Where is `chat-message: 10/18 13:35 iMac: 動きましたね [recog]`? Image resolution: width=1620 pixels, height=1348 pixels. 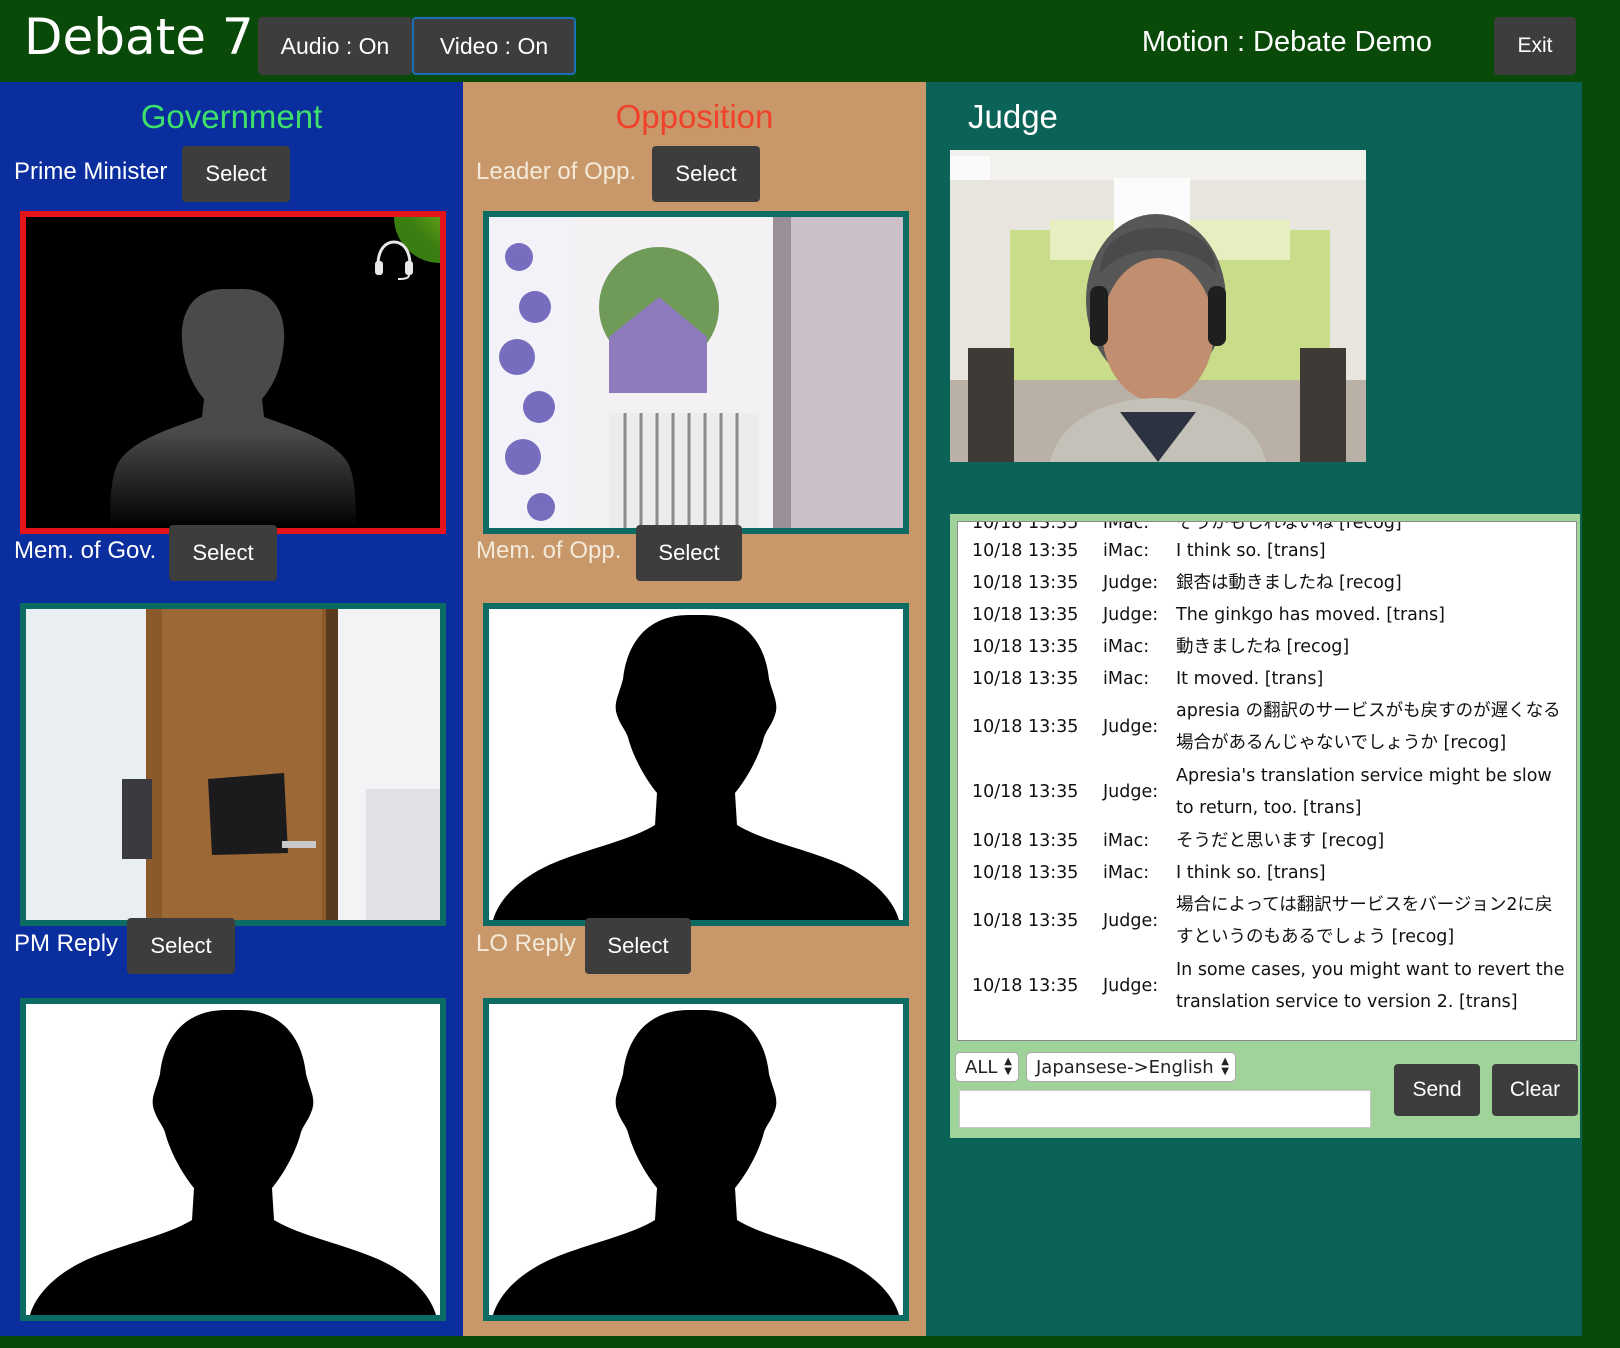
chat-message: 10/18 13:35 iMac: 動きましたね [recog] is located at coordinates (1161, 647).